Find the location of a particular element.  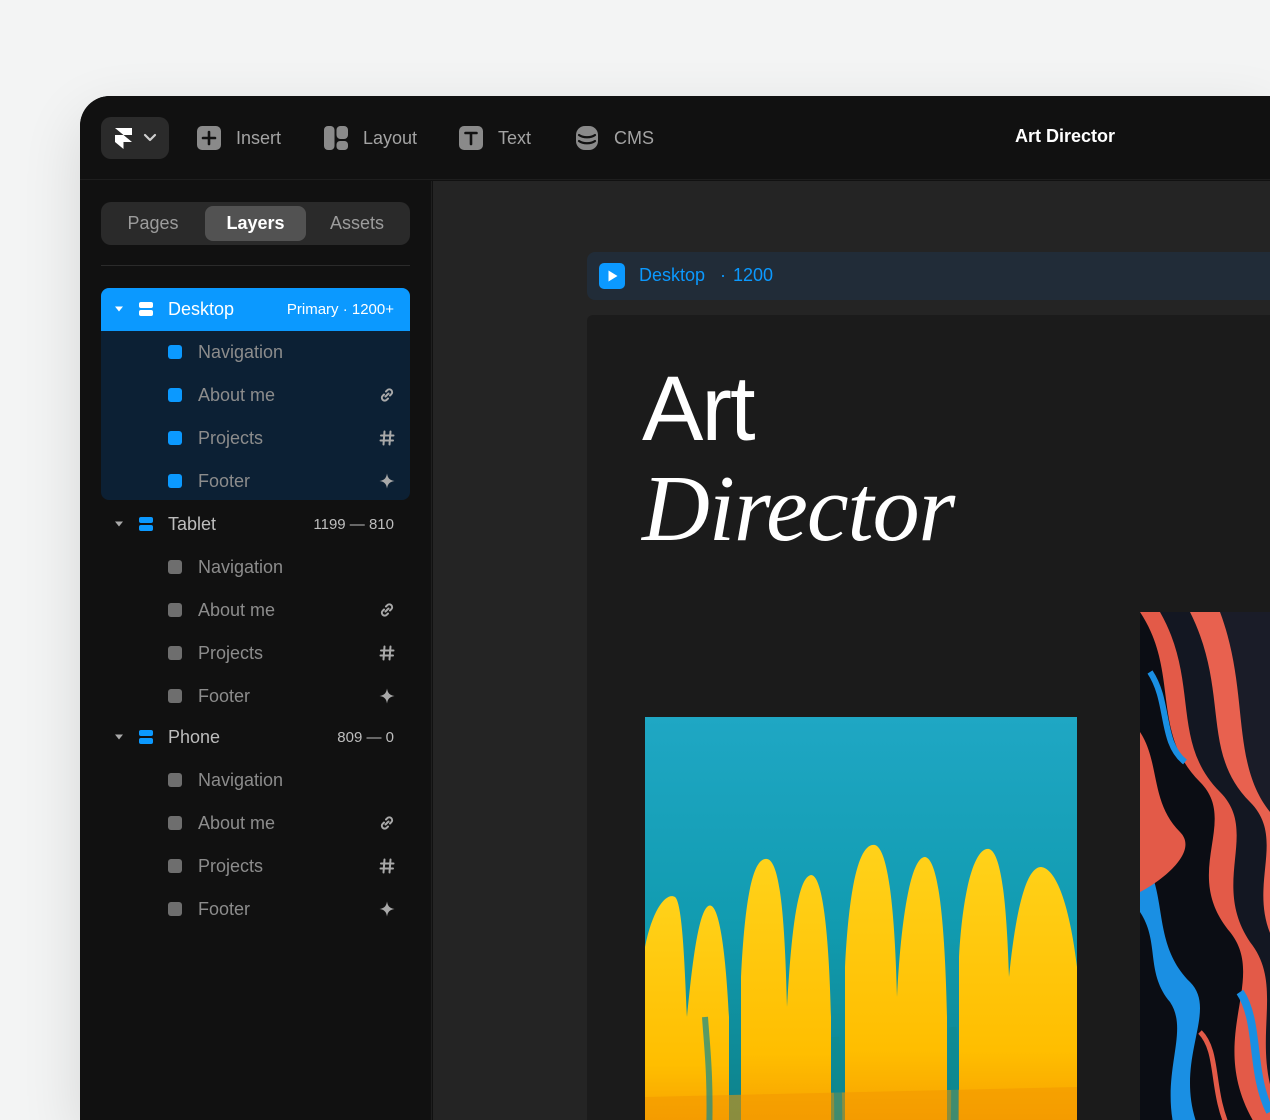

tab-pages: Pages is located at coordinates (153, 223).